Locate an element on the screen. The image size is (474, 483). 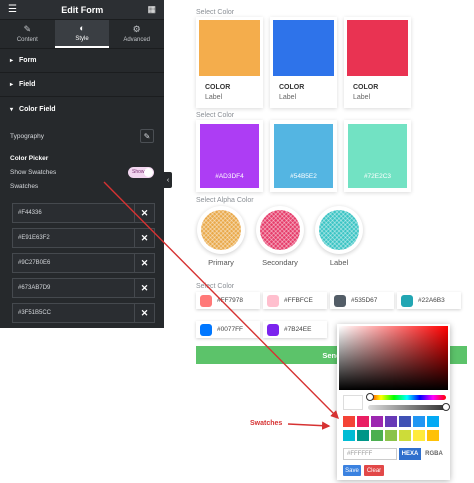
swatches-label: Swatches is located at coordinates (24, 186).